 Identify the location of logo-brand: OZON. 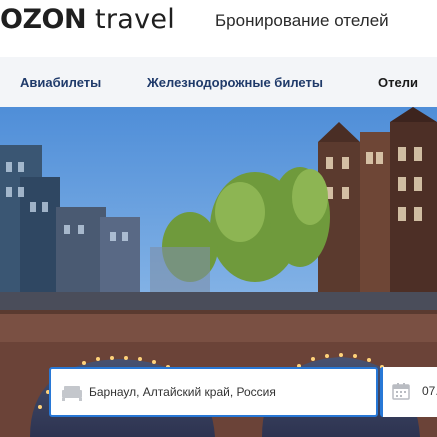
(43, 19).